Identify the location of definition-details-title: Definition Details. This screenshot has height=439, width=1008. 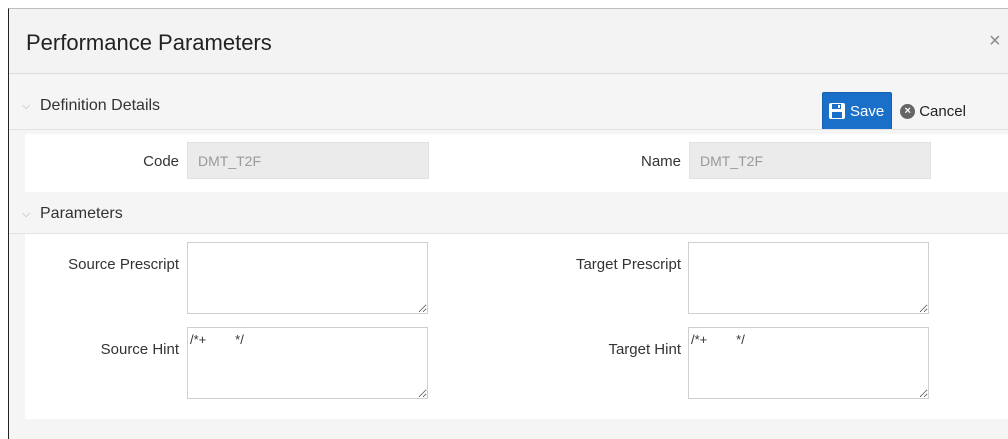
(100, 105).